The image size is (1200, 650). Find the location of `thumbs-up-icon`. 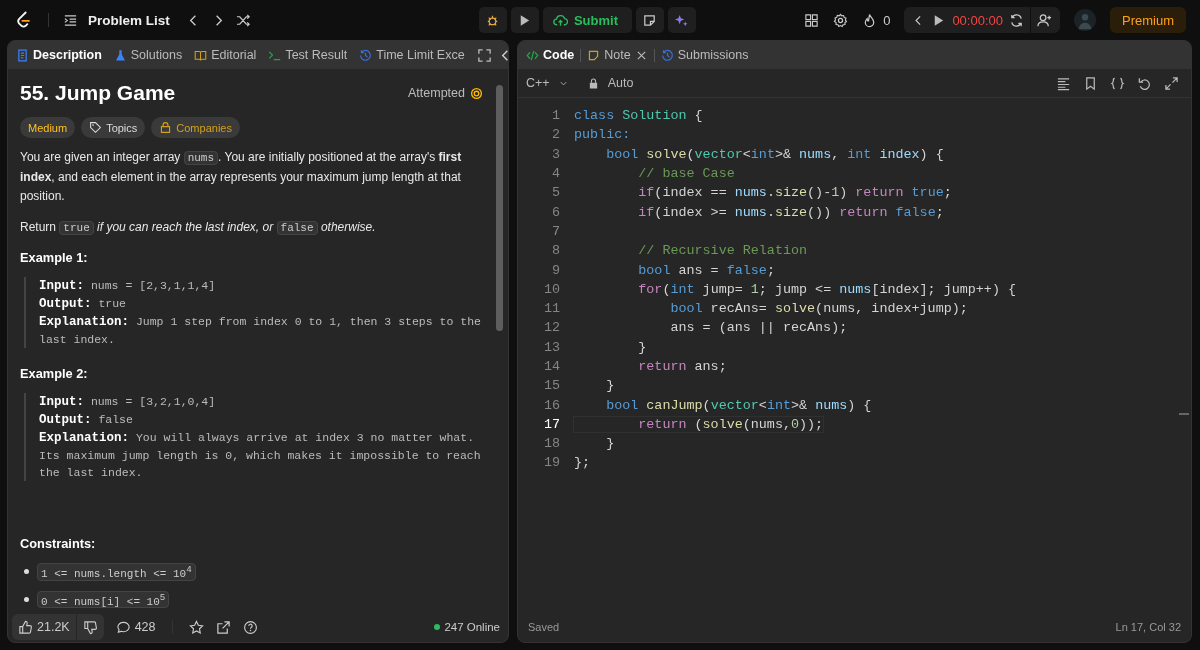

thumbs-up-icon is located at coordinates (25, 627).